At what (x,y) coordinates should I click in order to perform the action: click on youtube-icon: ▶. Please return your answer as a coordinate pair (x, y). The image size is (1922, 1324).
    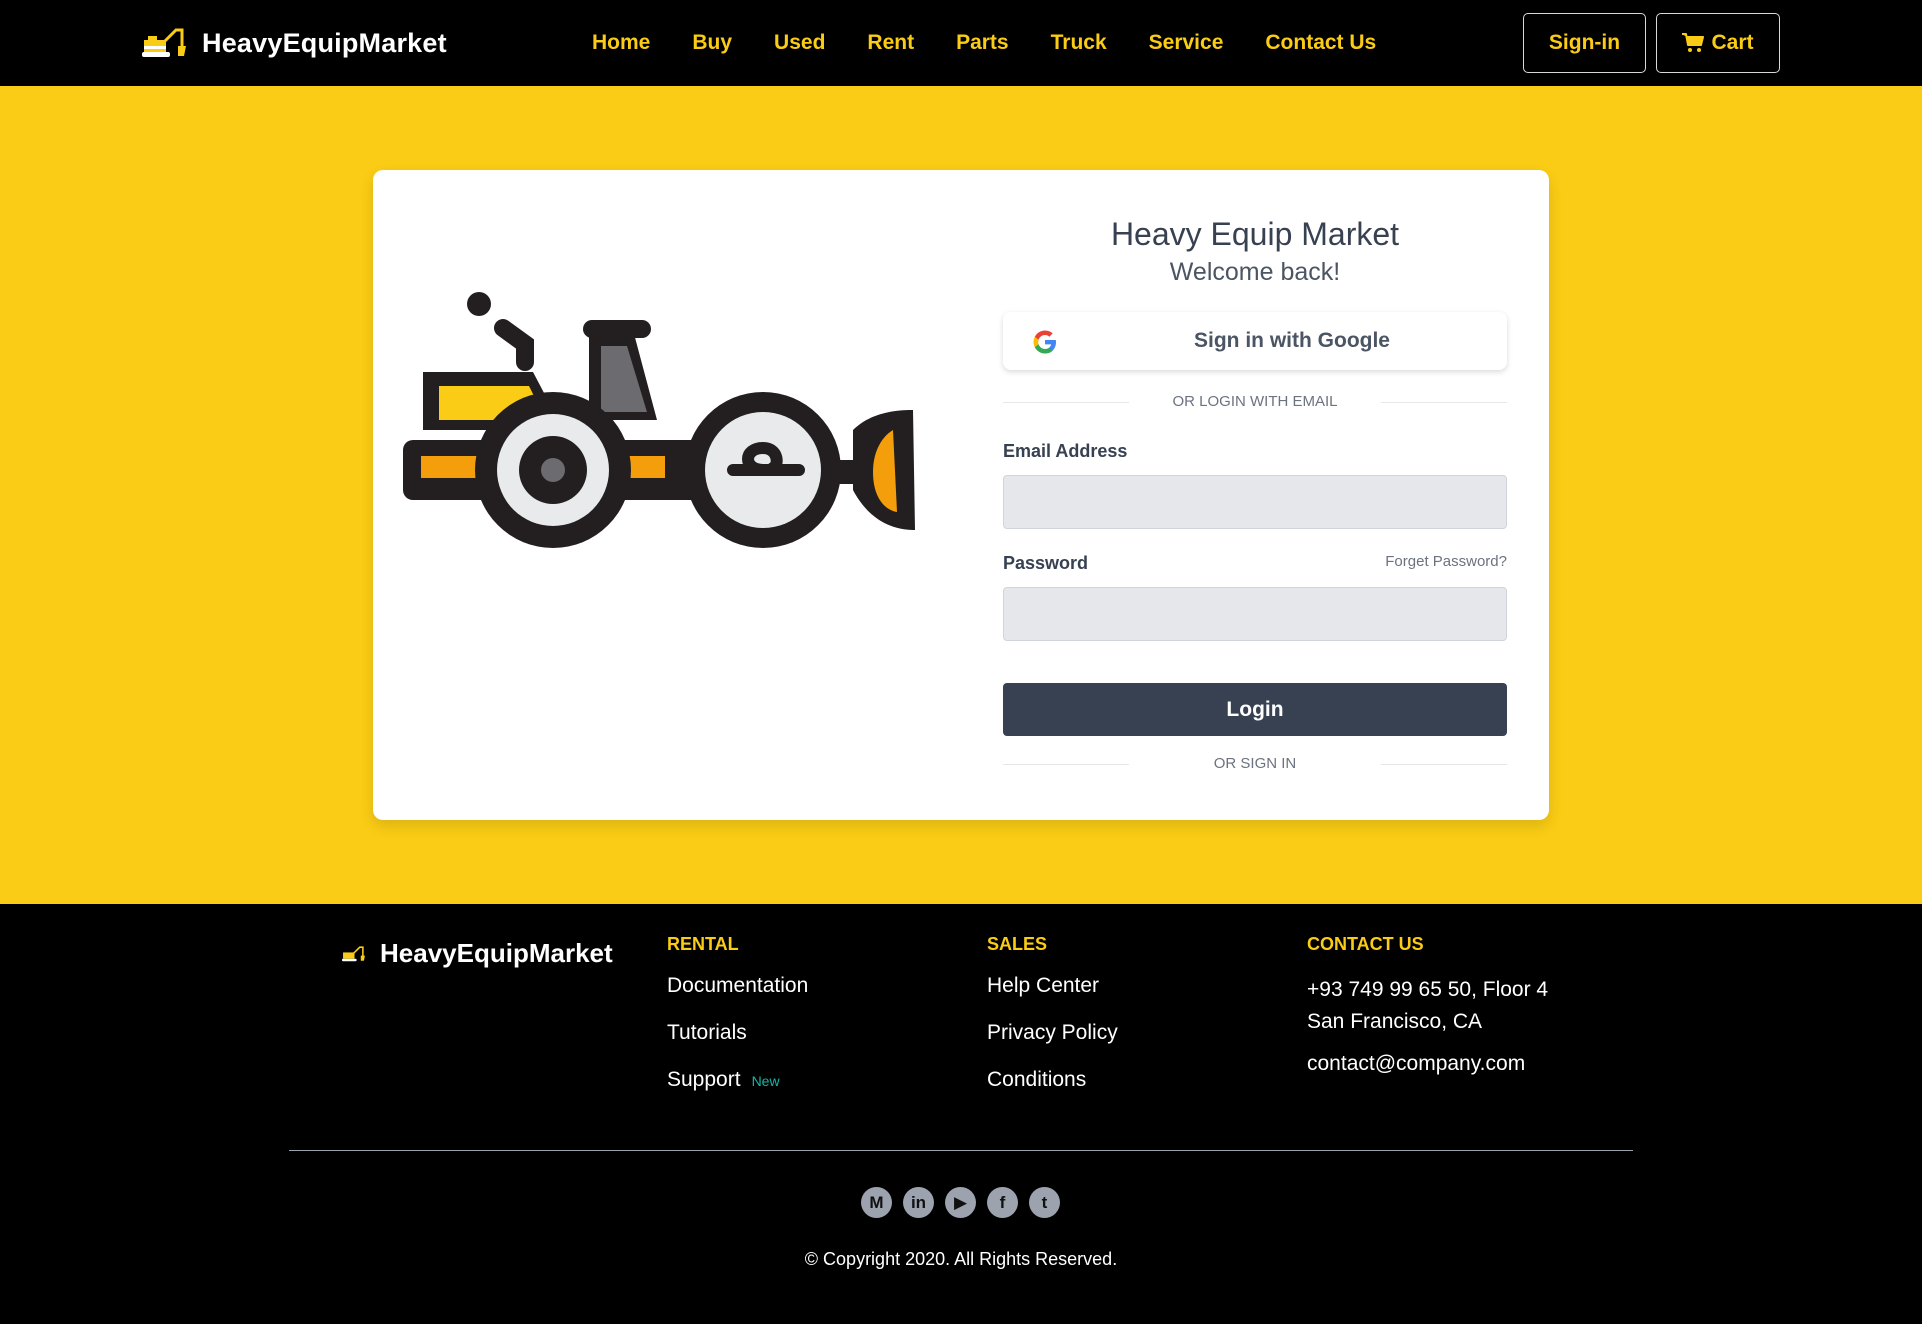
    Looking at the image, I should click on (960, 1202).